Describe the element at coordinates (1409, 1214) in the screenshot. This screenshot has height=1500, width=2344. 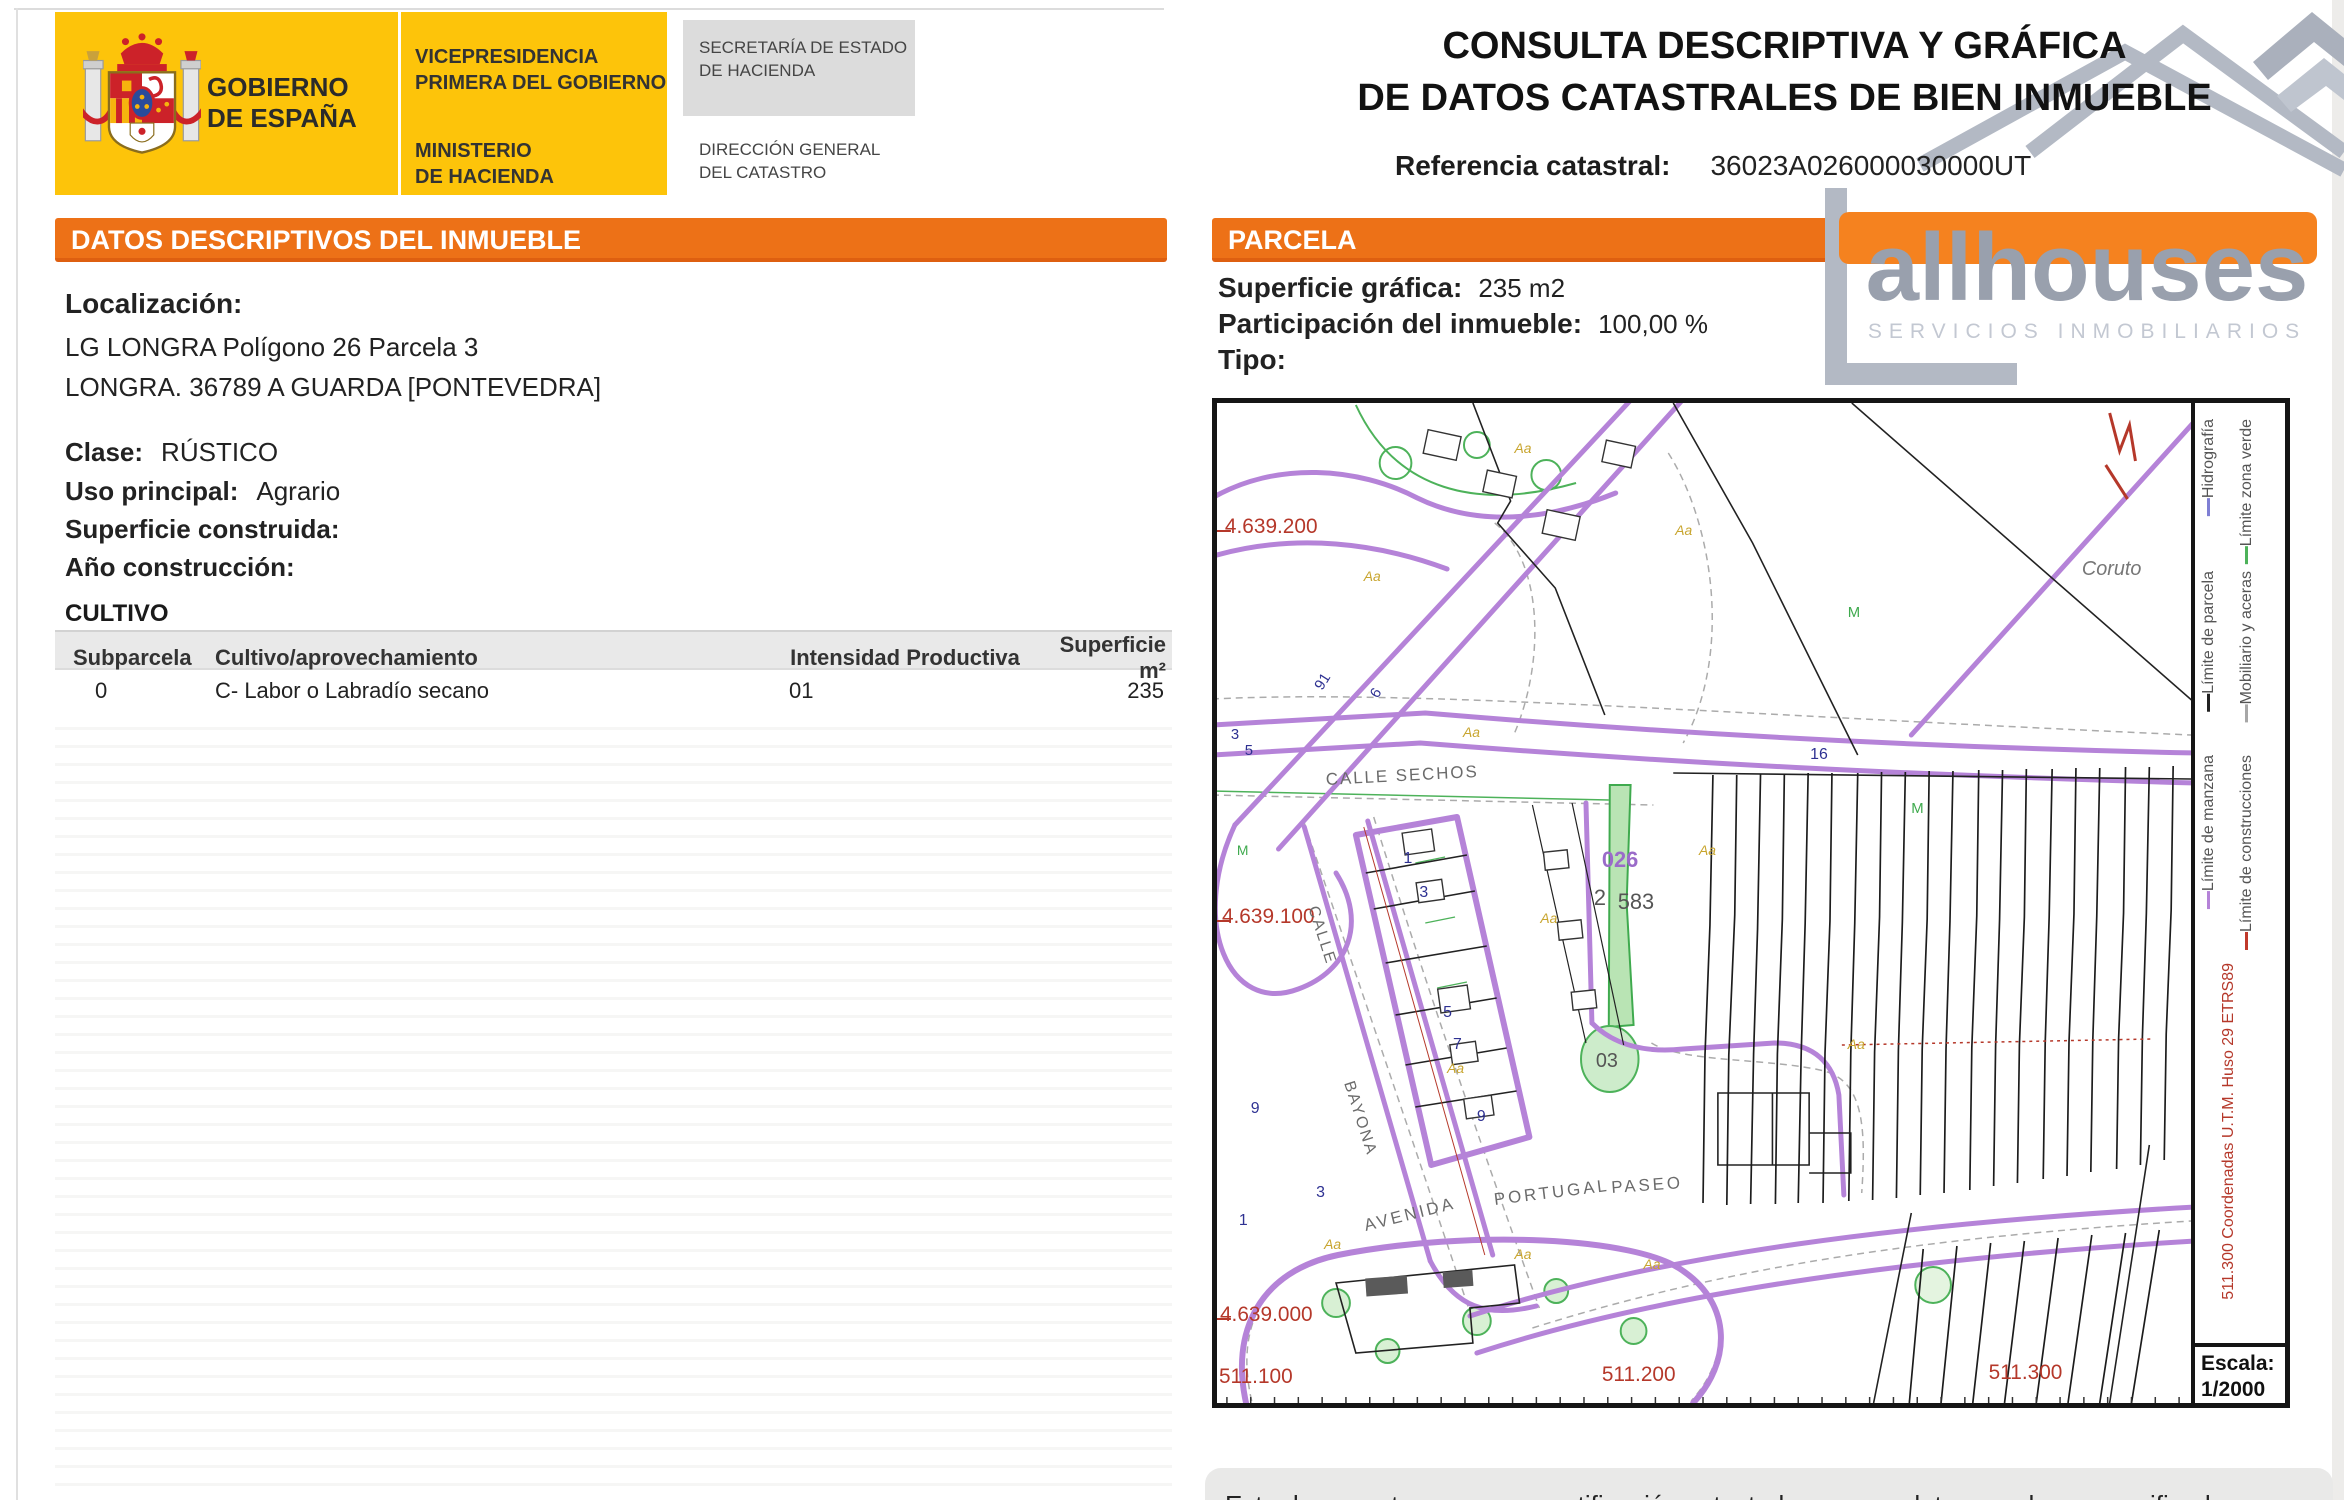
I see `street-avenida: AVENIDA` at that location.